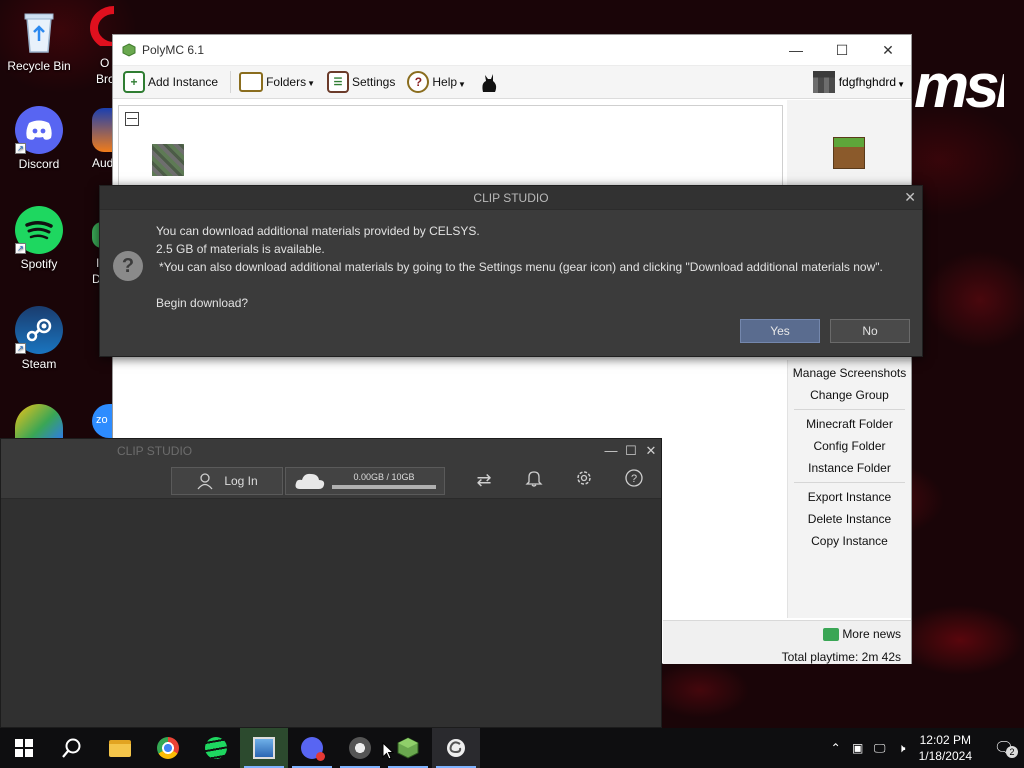 The height and width of the screenshot is (768, 1024). I want to click on account-avatar-icon, so click(823, 82).